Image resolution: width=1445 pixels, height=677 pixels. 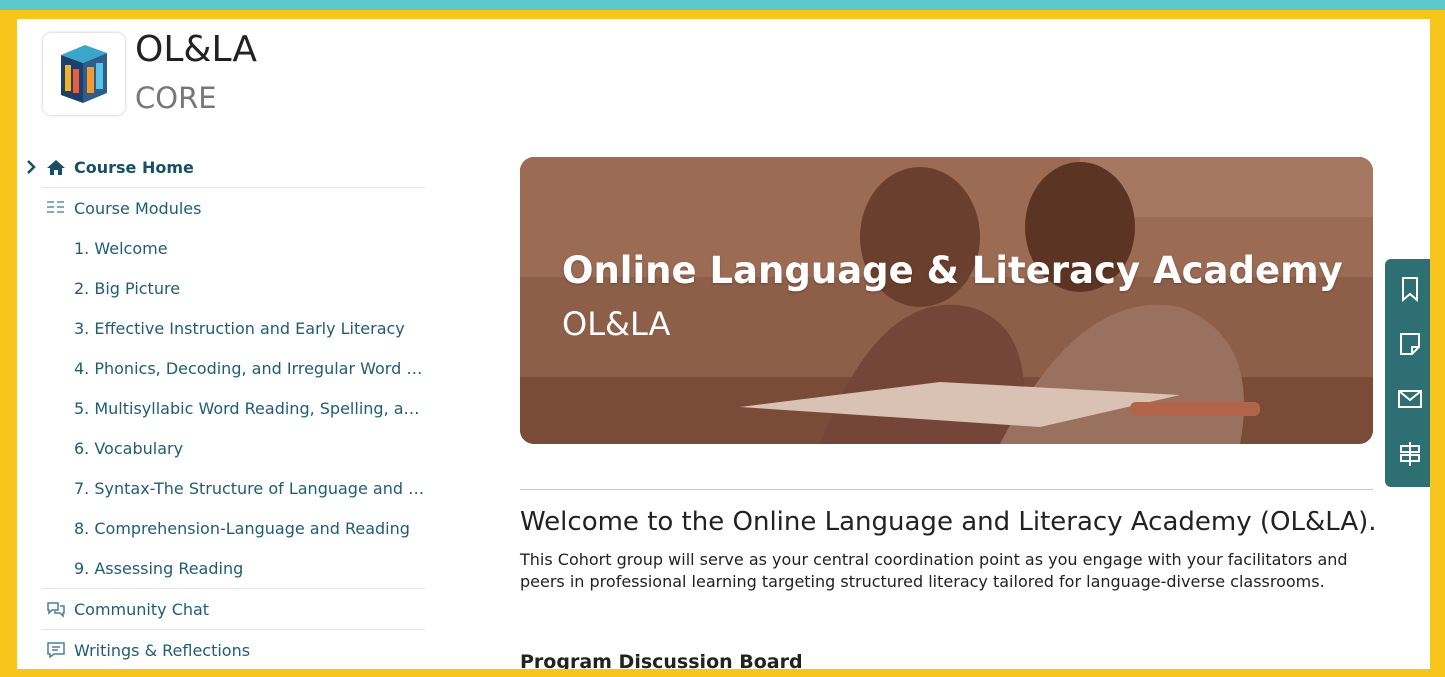 What do you see at coordinates (233, 167) in the screenshot?
I see `sidebar-item-course-home: Course Home` at bounding box center [233, 167].